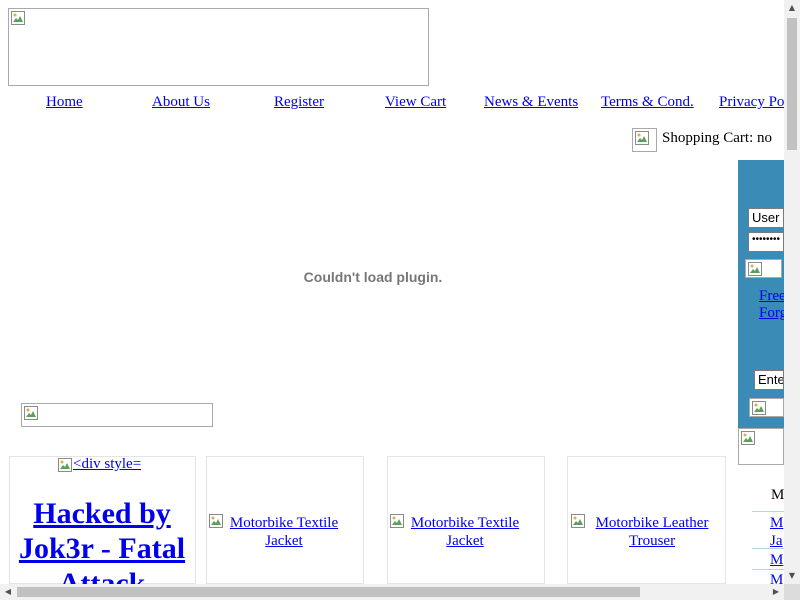 The height and width of the screenshot is (601, 800). I want to click on nav-privacy-link: Privacy Po, so click(751, 102).